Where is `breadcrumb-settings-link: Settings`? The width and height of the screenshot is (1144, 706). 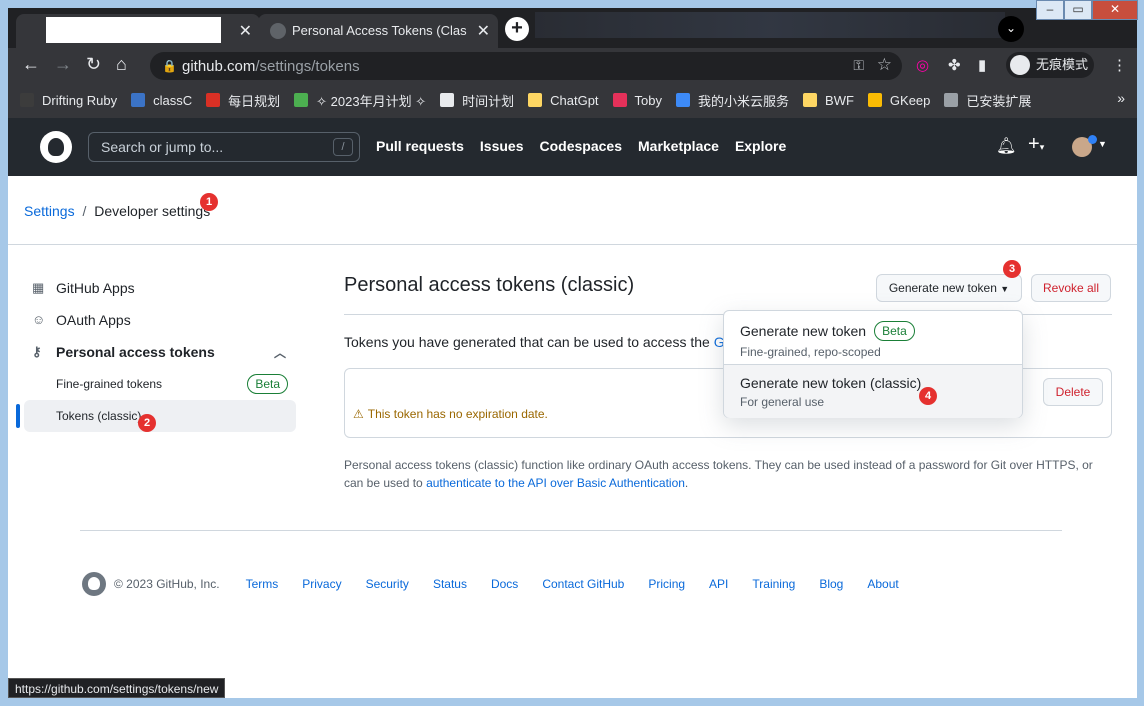
breadcrumb-settings-link: Settings is located at coordinates (49, 211).